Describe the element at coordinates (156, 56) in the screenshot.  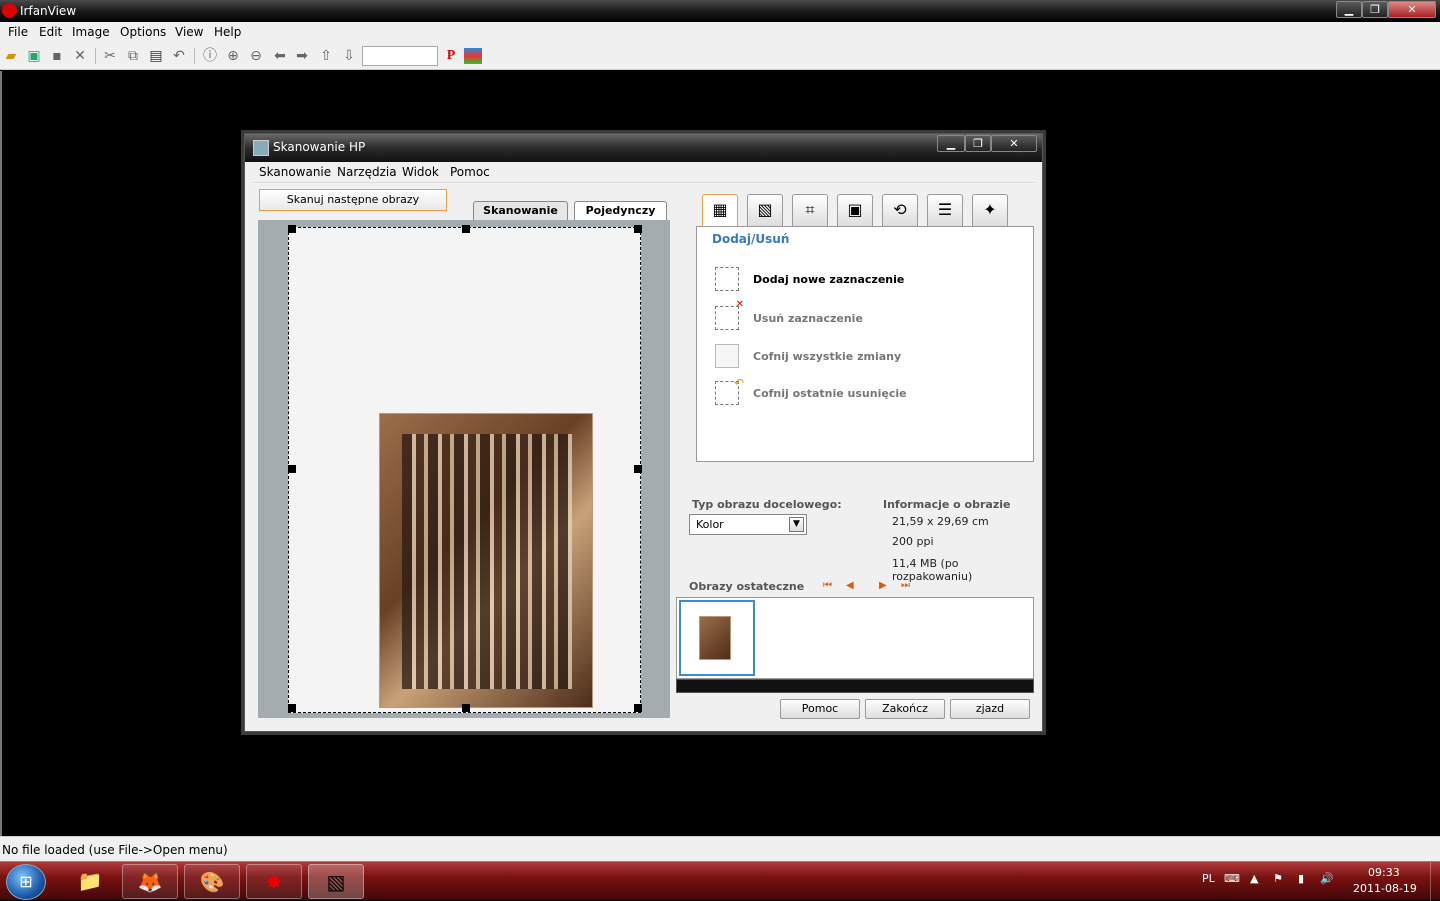
I see `paste-icon: ▤` at that location.